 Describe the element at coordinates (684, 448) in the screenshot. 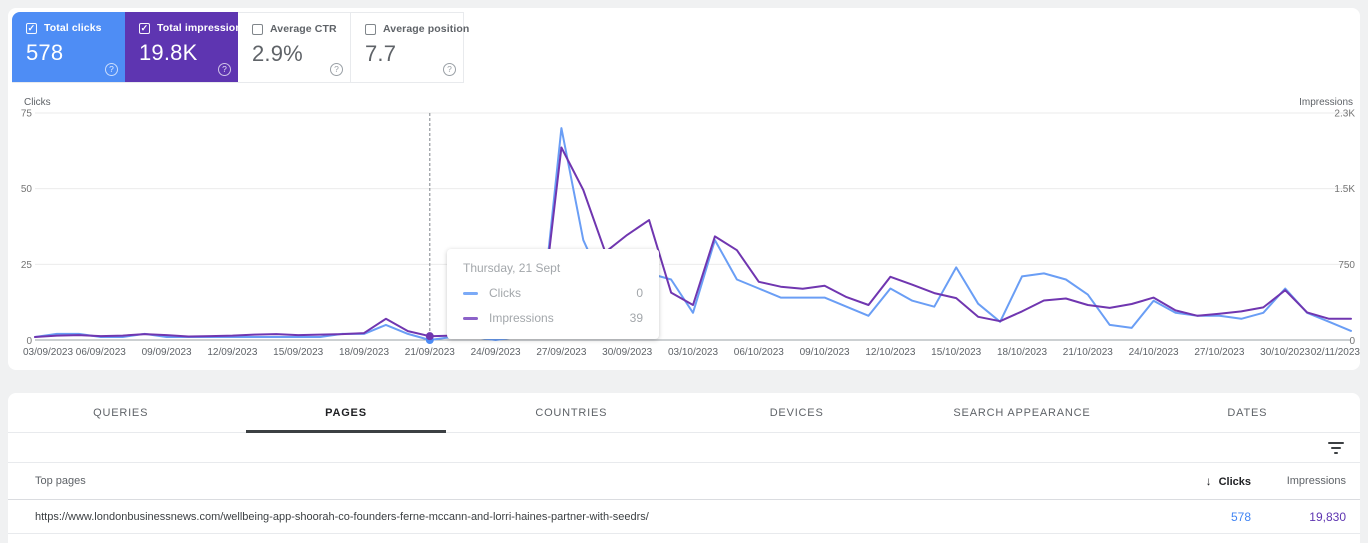

I see `table-toolbar` at that location.